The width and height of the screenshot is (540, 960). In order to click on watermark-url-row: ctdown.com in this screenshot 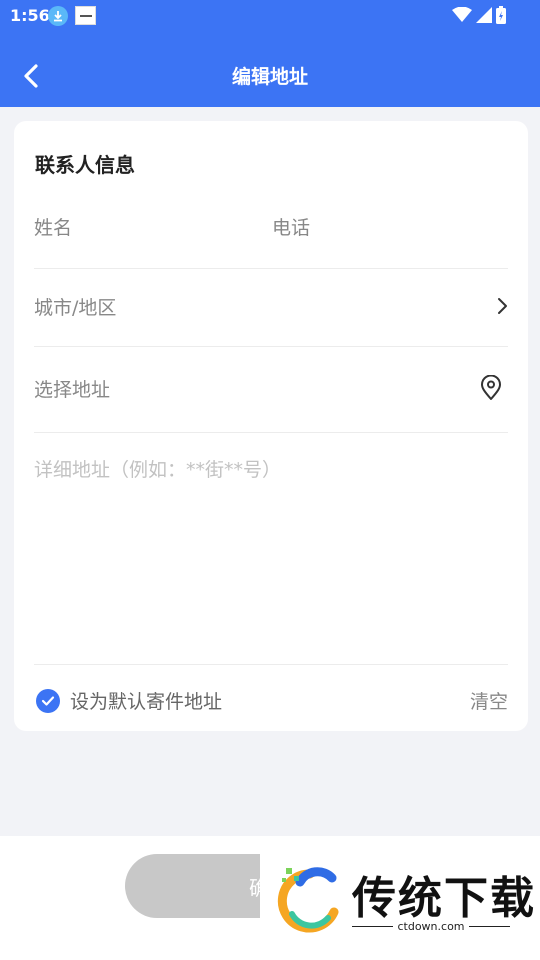, I will do `click(431, 926)`.